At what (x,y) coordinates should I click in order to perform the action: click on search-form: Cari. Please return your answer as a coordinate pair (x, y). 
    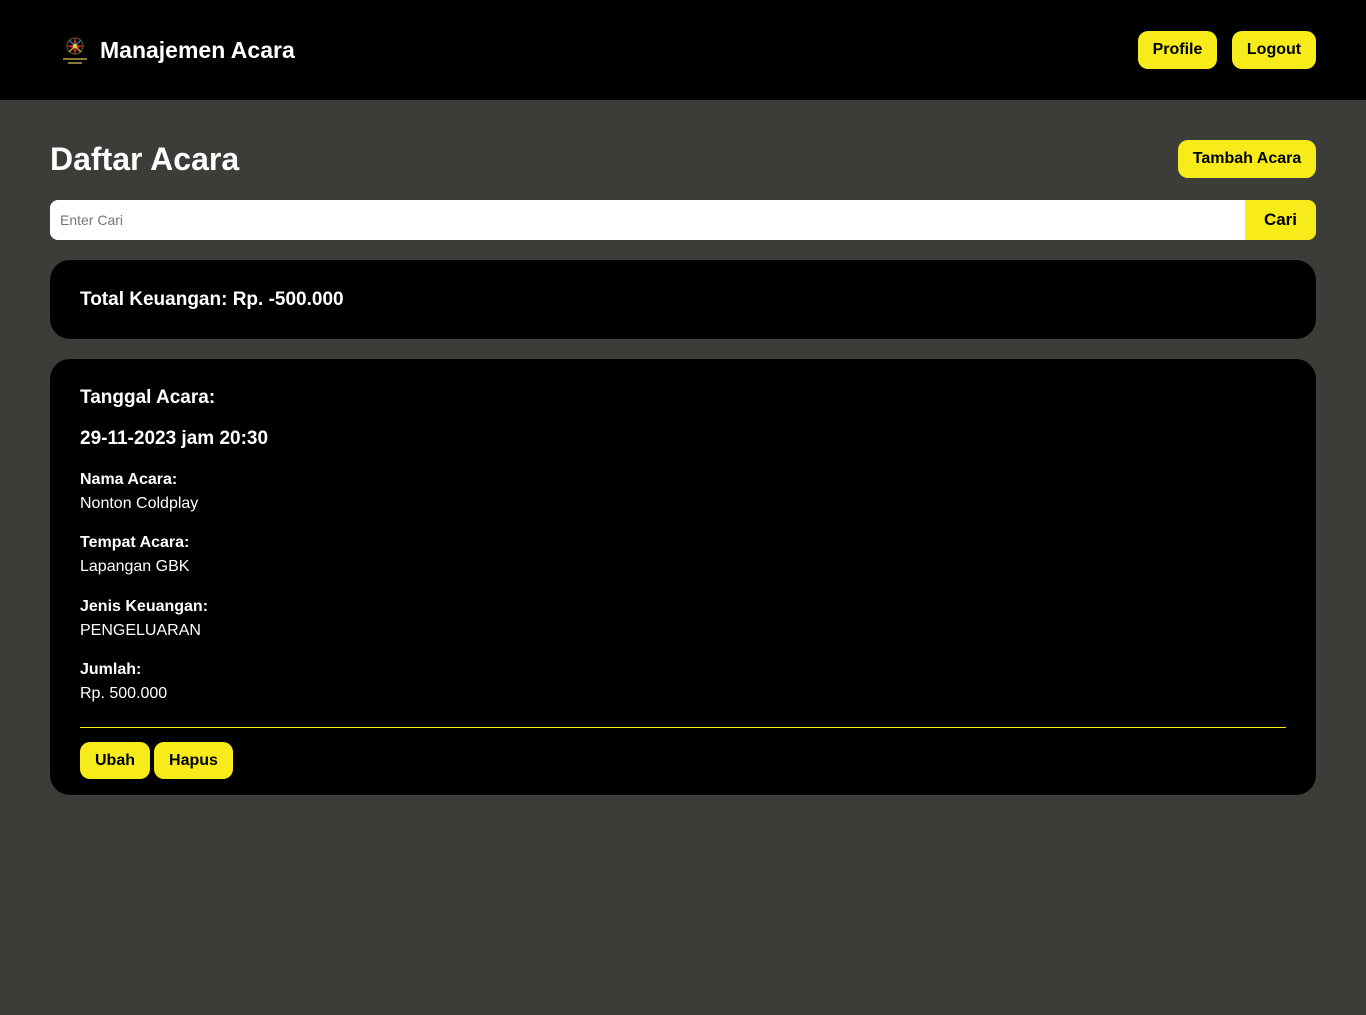
    Looking at the image, I should click on (683, 220).